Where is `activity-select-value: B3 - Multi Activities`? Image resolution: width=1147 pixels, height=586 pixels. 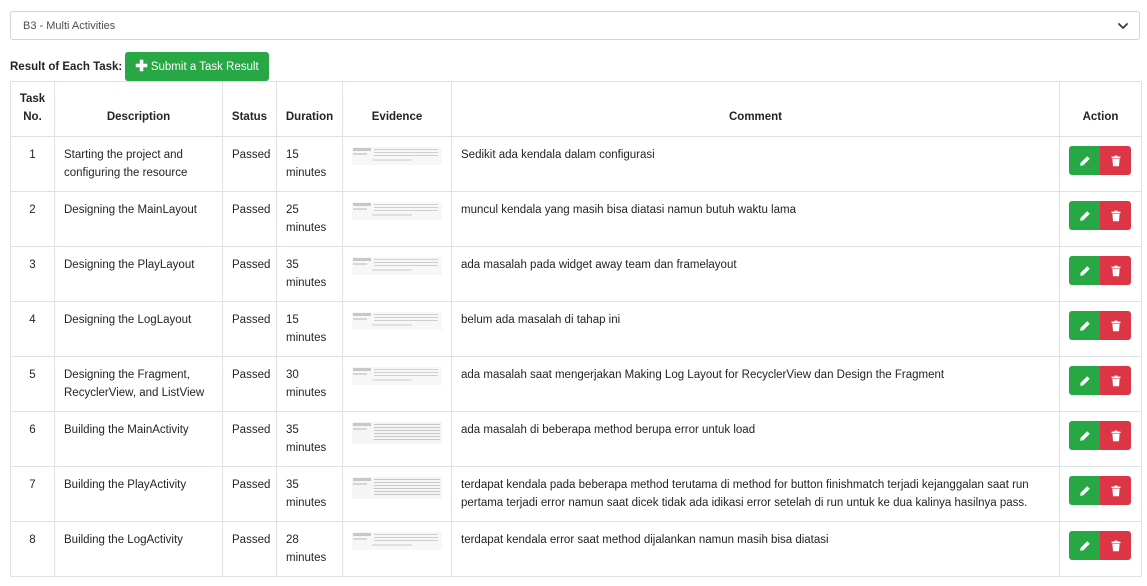 activity-select-value: B3 - Multi Activities is located at coordinates (69, 25).